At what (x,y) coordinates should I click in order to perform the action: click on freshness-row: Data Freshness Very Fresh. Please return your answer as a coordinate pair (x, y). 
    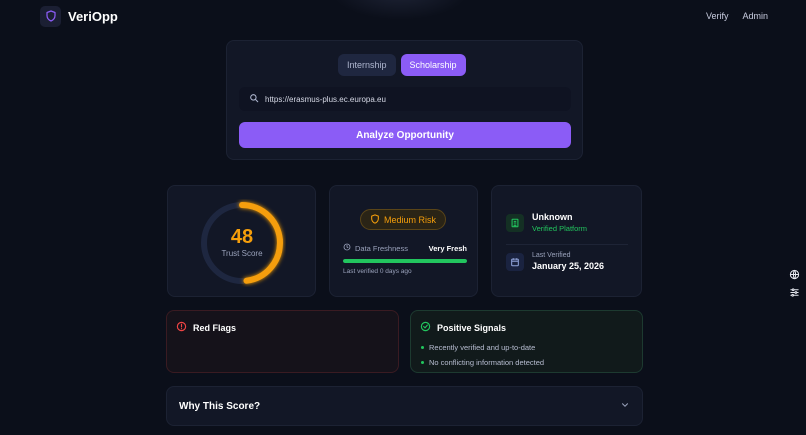
    Looking at the image, I should click on (405, 248).